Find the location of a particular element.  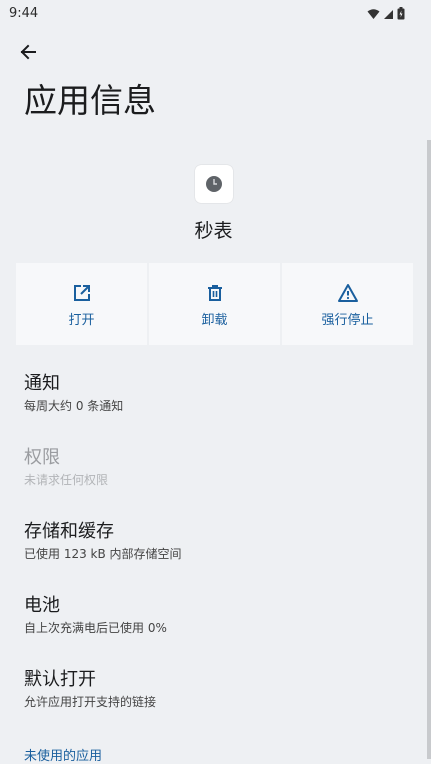

open-label: 打开 is located at coordinates (81, 320).